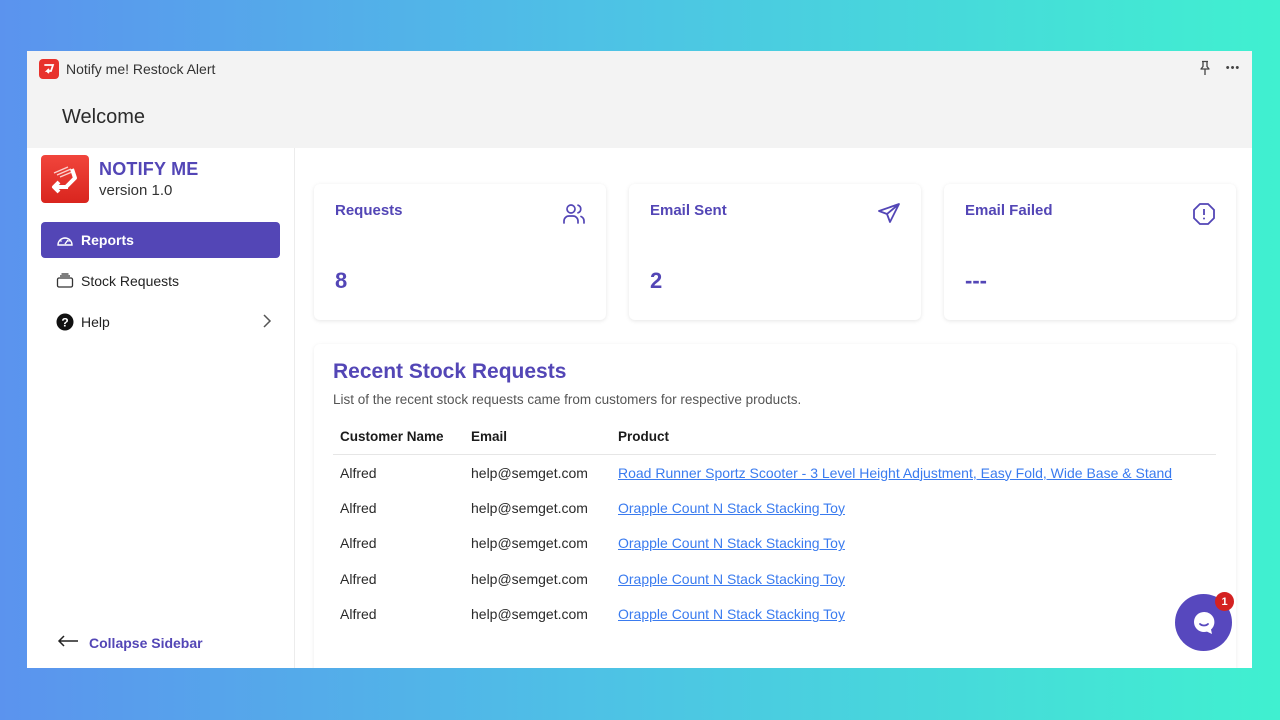  I want to click on stat-card-email-sent: Email Sent 2, so click(775, 252).